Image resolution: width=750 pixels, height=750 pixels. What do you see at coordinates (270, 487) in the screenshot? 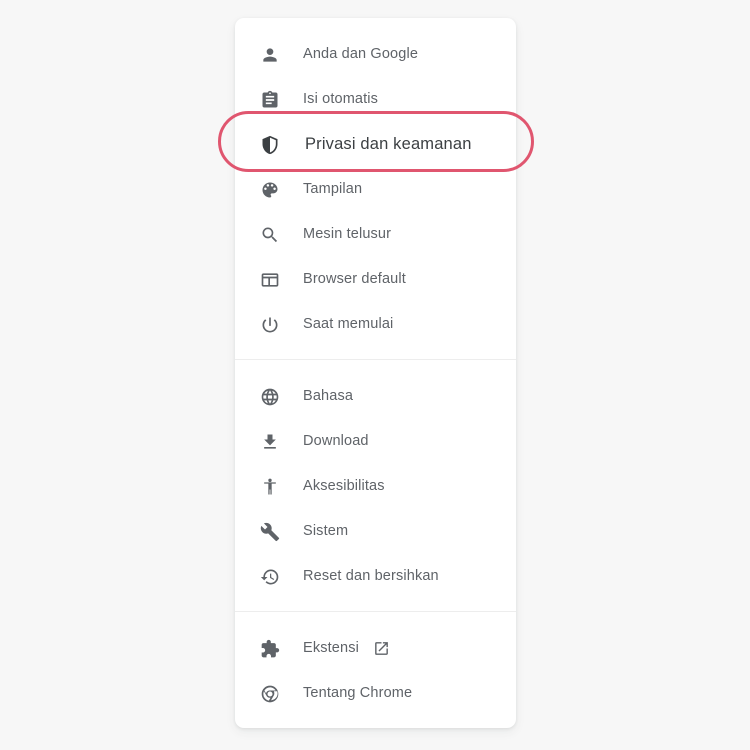
I see `accessibility-icon` at bounding box center [270, 487].